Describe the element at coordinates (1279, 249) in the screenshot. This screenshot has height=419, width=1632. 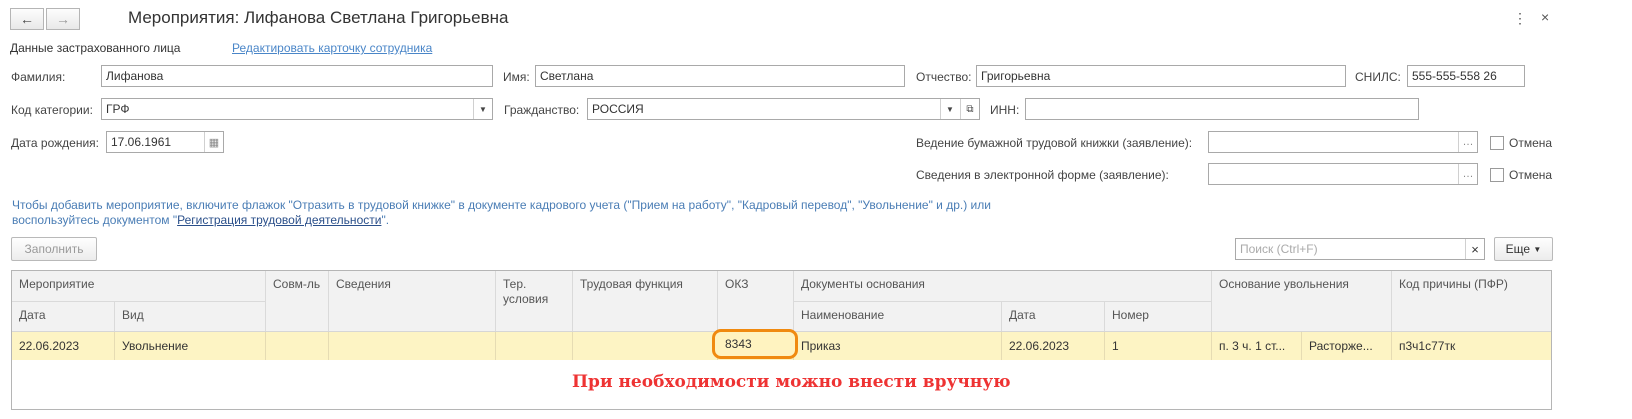
I see `search-placeholder: Поиск (Ctrl+F)` at that location.